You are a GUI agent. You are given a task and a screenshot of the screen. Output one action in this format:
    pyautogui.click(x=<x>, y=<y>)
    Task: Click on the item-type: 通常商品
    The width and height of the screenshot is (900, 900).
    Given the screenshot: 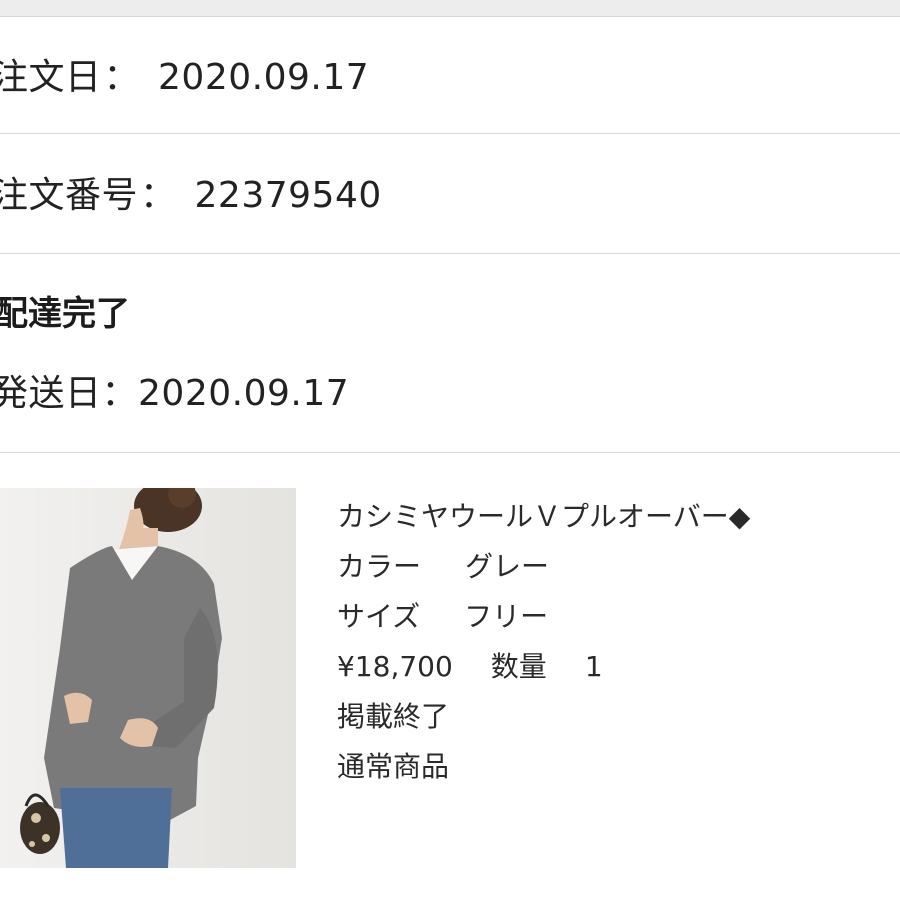 What is the action you would take?
    pyautogui.click(x=393, y=766)
    